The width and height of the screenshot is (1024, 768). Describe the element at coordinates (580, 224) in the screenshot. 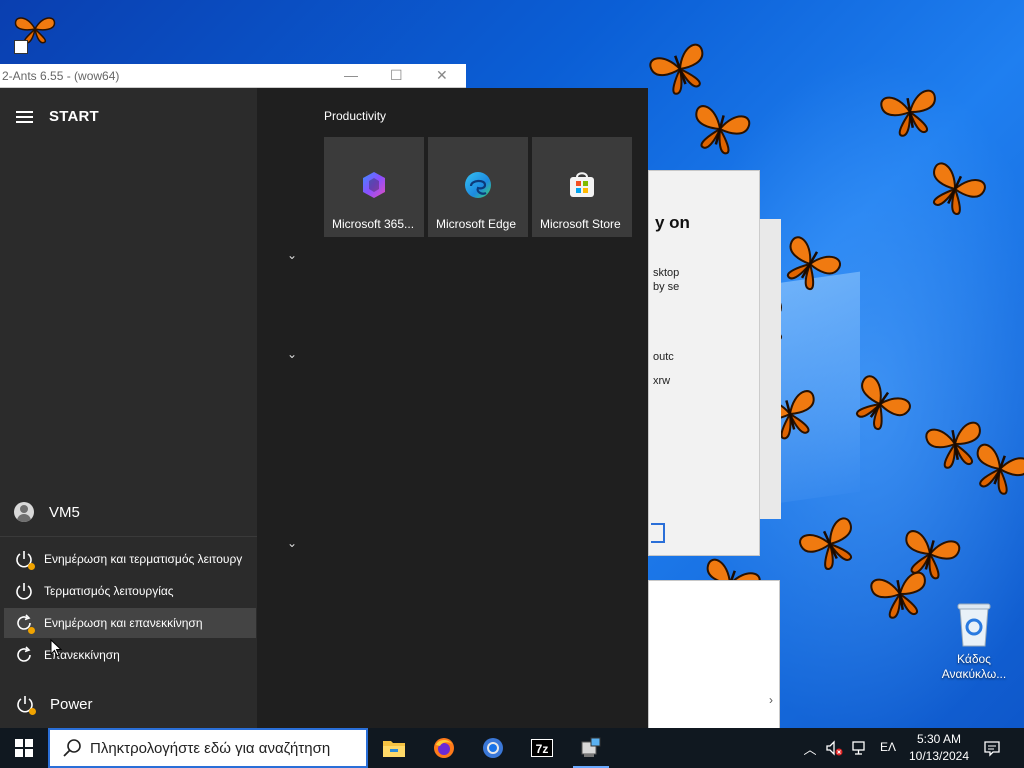

I see `tile-label: Microsoft Store` at that location.